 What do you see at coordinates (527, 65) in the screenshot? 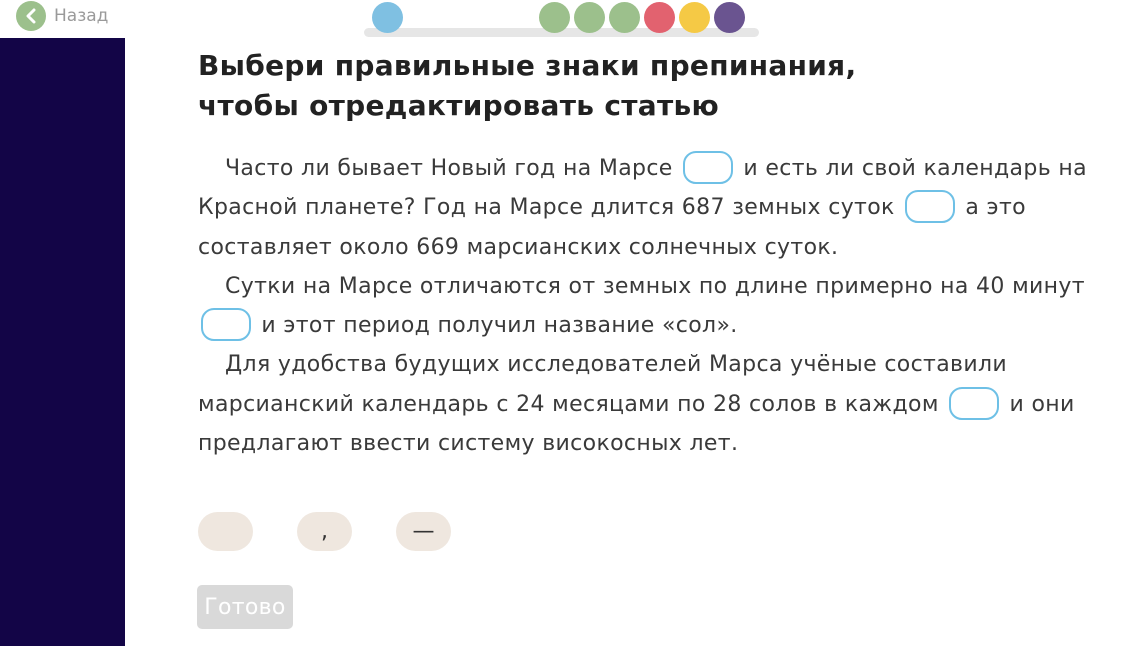
I see `task-title-line-1: Выбери правильные знаки препинания,` at bounding box center [527, 65].